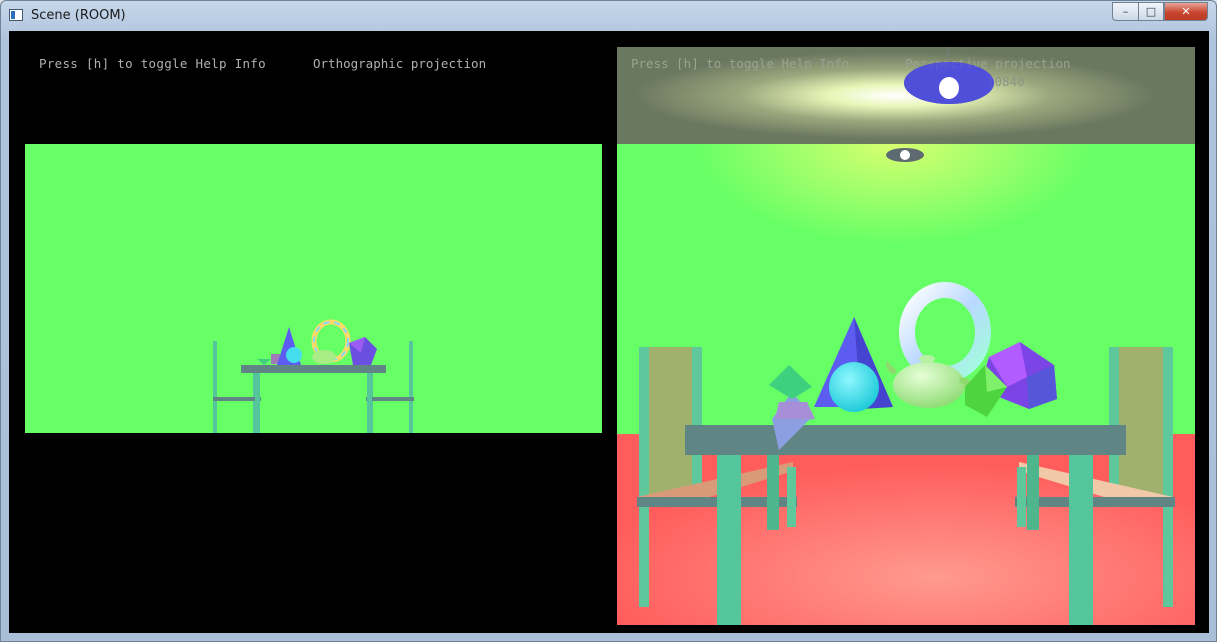  What do you see at coordinates (949, 88) in the screenshot?
I see `lamp-bulb-icon` at bounding box center [949, 88].